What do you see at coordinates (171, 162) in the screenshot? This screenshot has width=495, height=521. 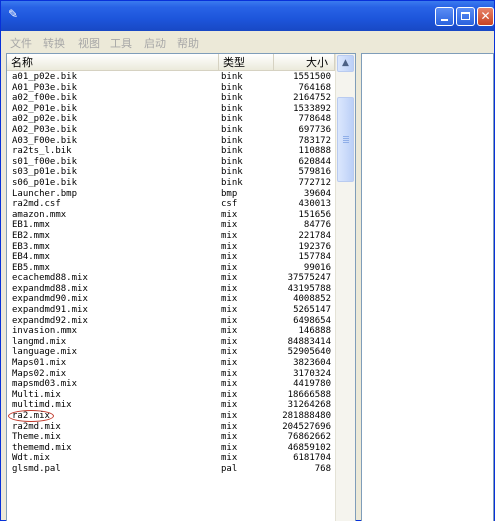 I see `file-row: s01_f00e.bik bink 620844` at bounding box center [171, 162].